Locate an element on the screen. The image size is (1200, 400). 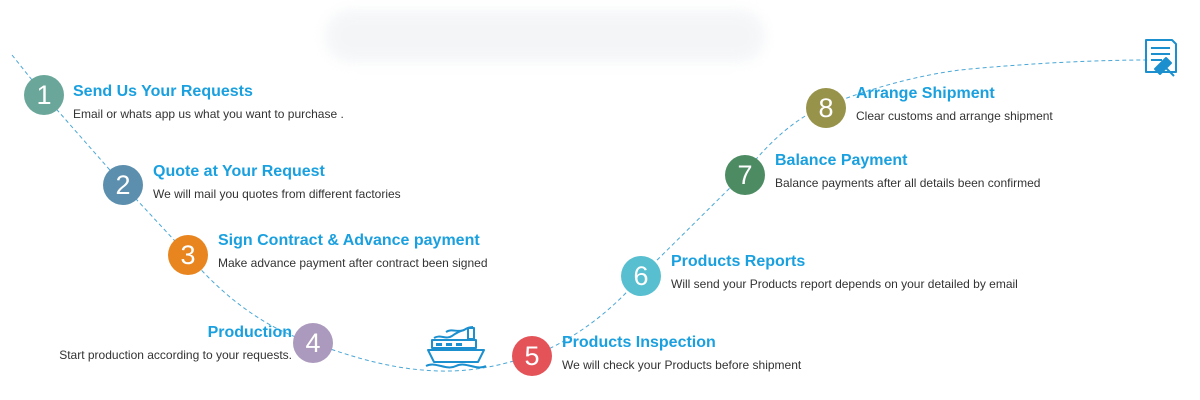
step-4-title: Production is located at coordinates (249, 332).